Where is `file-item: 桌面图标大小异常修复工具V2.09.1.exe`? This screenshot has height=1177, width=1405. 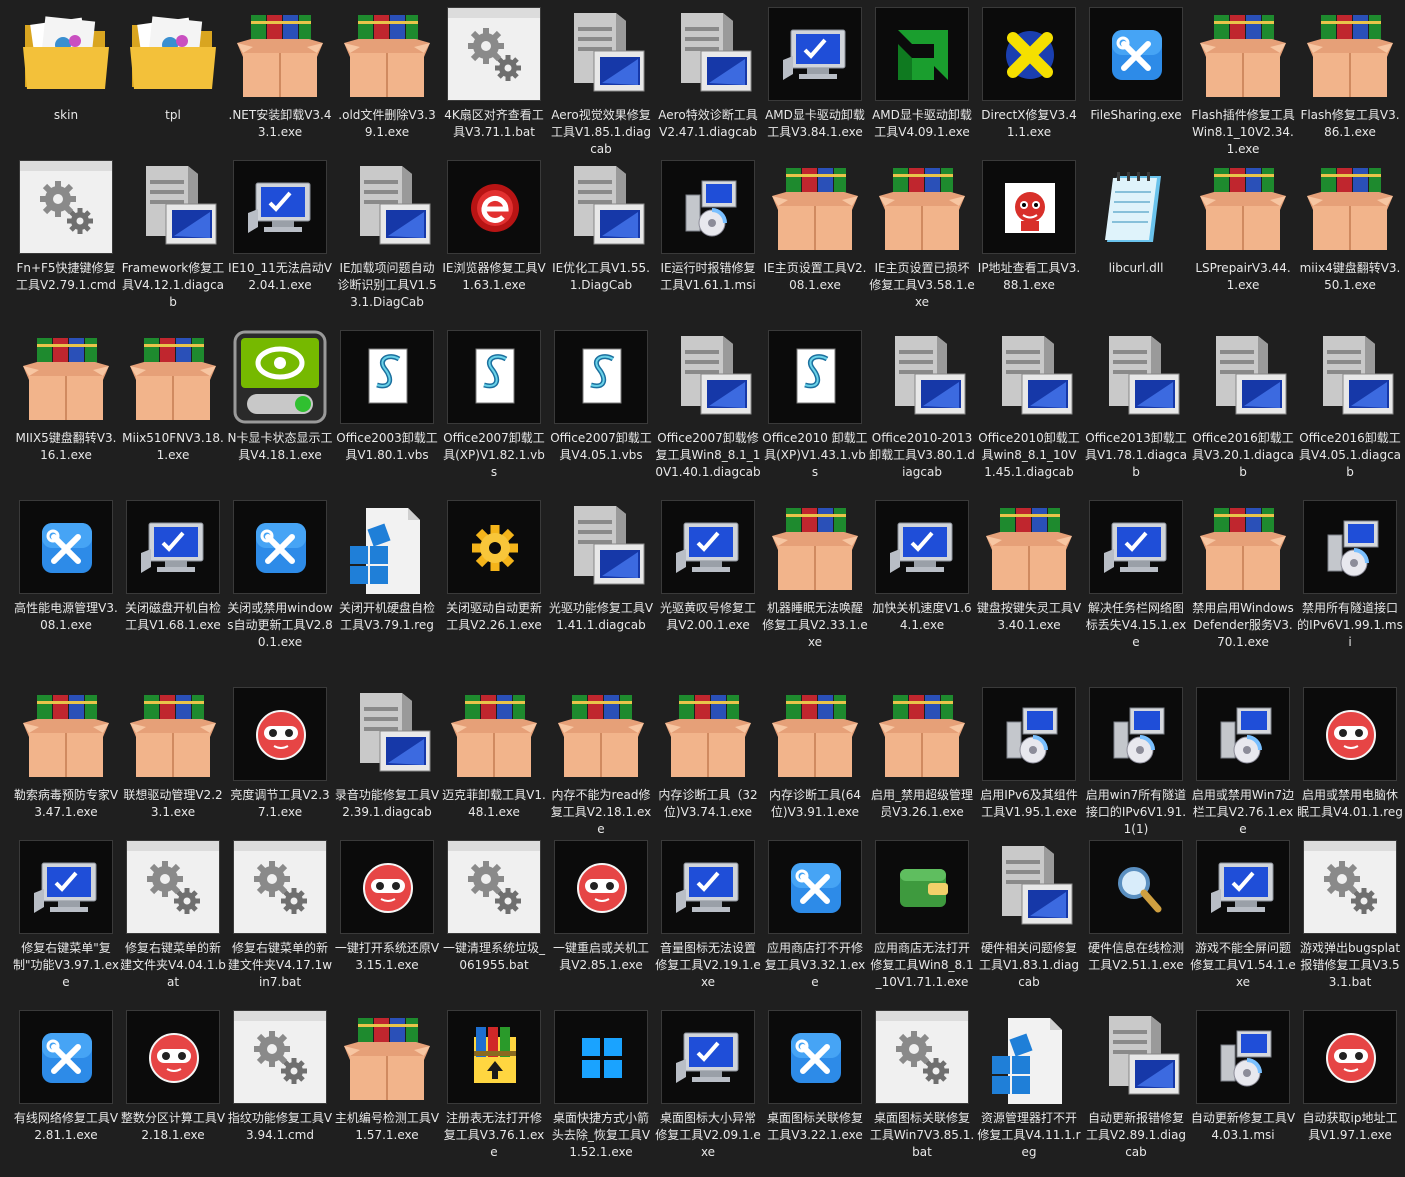 file-item: 桌面图标大小异常修复工具V2.09.1.exe is located at coordinates (711, 1093).